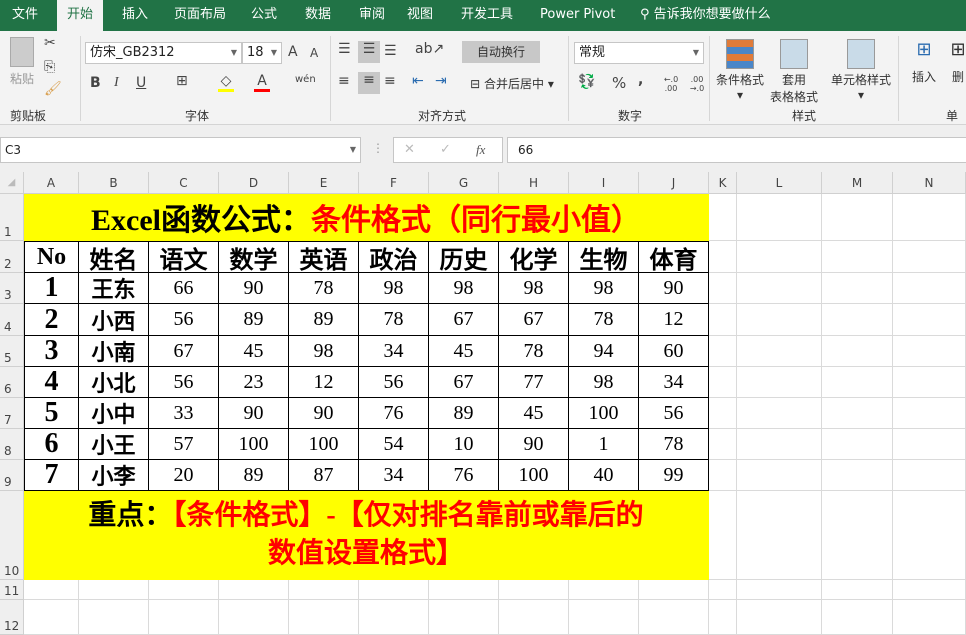 The height and width of the screenshot is (635, 966). I want to click on name-box: C3 ▼, so click(180, 150).